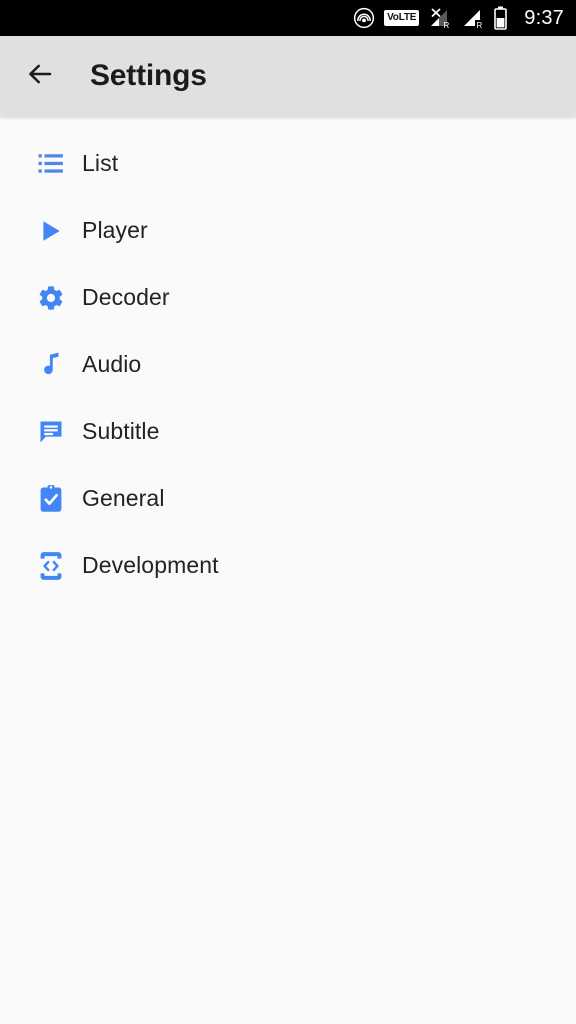 This screenshot has height=1024, width=576. I want to click on battery-icon, so click(501, 18).